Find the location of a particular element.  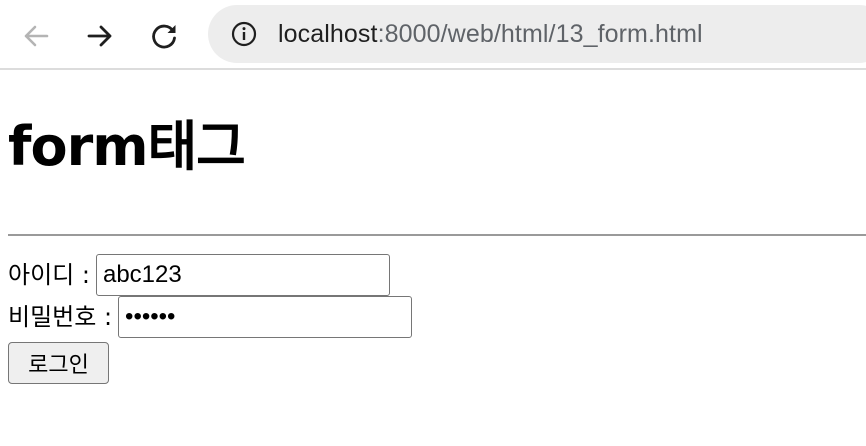

horizontal-rule is located at coordinates (437, 235).